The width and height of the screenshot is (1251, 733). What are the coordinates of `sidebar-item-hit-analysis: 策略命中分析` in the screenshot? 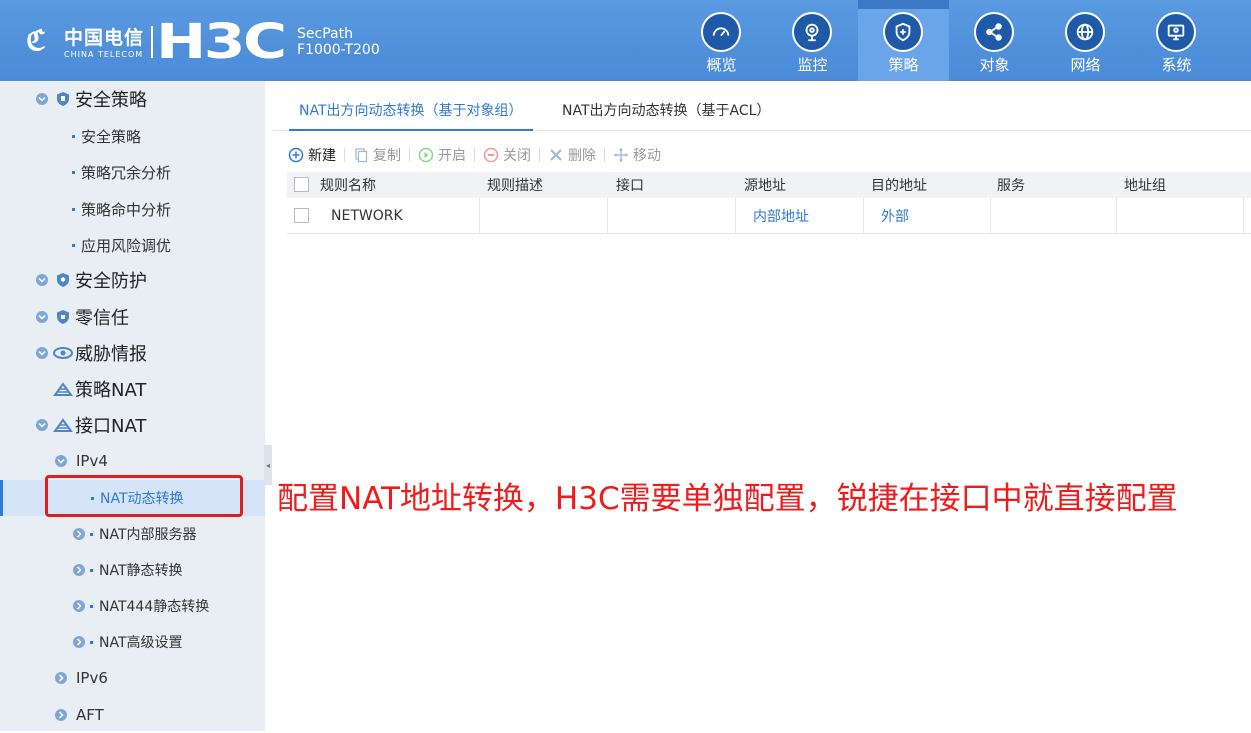 It's located at (132, 209).